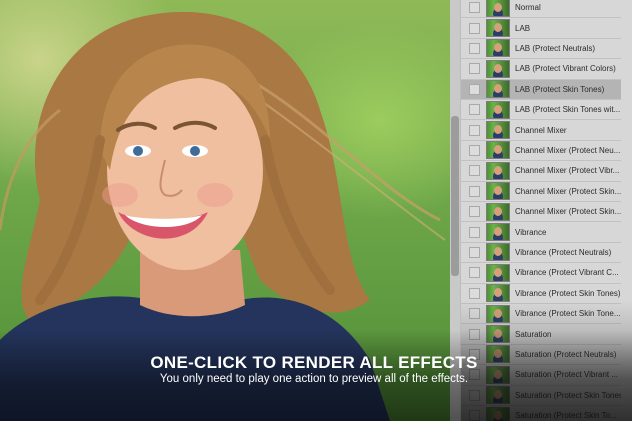 Image resolution: width=632 pixels, height=421 pixels. What do you see at coordinates (523, 28) in the screenshot?
I see `layer-label: LAB` at bounding box center [523, 28].